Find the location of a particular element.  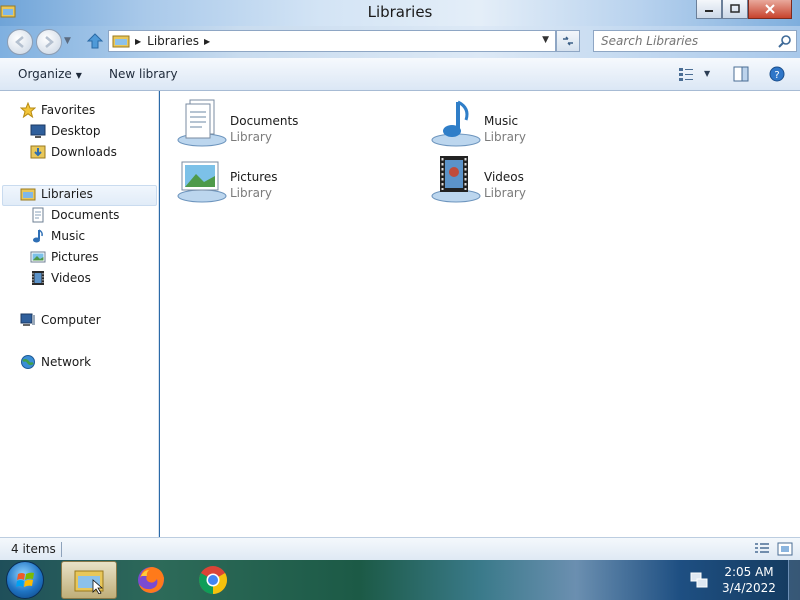

search-box is located at coordinates (695, 41).